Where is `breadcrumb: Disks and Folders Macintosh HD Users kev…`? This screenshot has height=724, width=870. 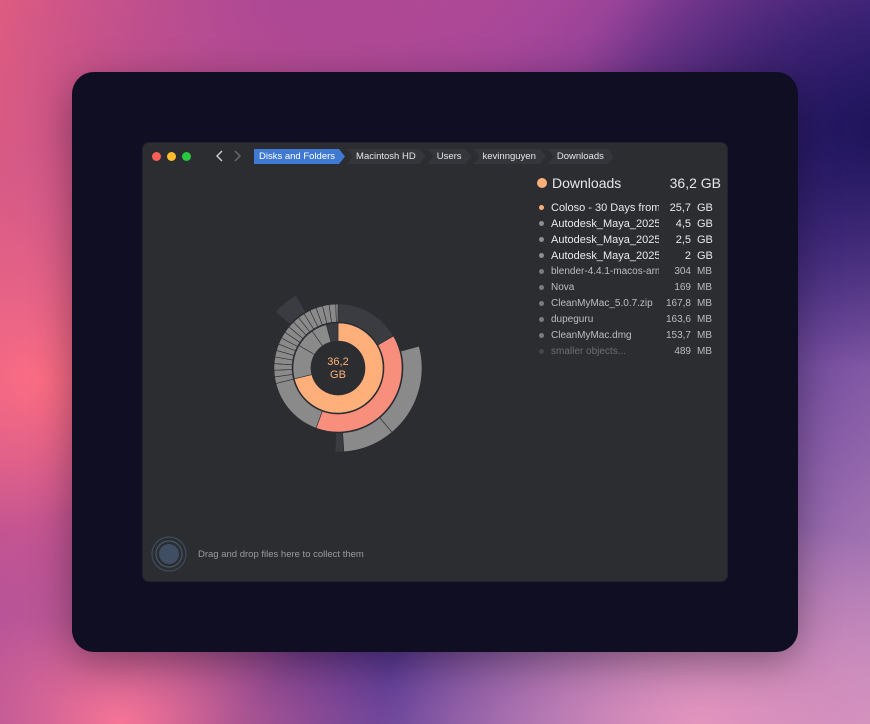
breadcrumb: Disks and Folders Macintosh HD Users kev… is located at coordinates (435, 156).